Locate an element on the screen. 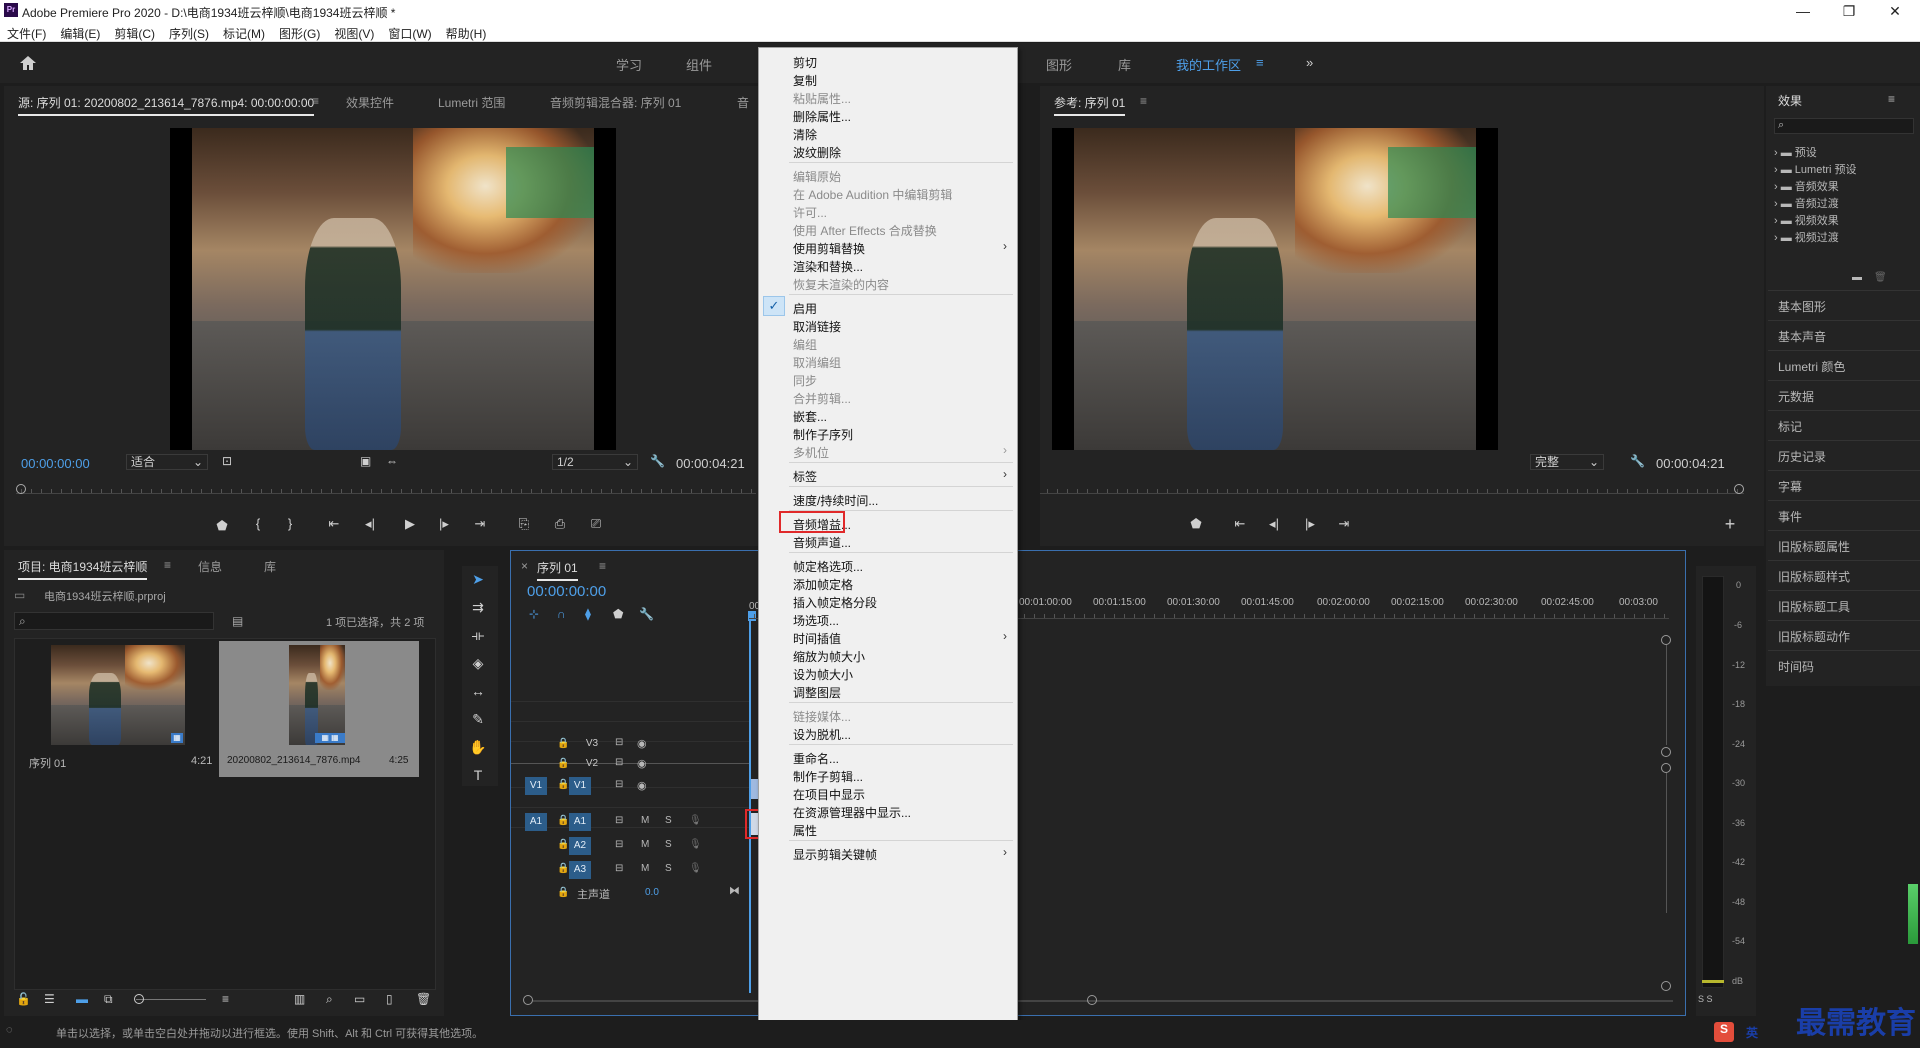 The height and width of the screenshot is (1048, 1920). context-menu-item: 缩放为帧大小 is located at coordinates (888, 655).